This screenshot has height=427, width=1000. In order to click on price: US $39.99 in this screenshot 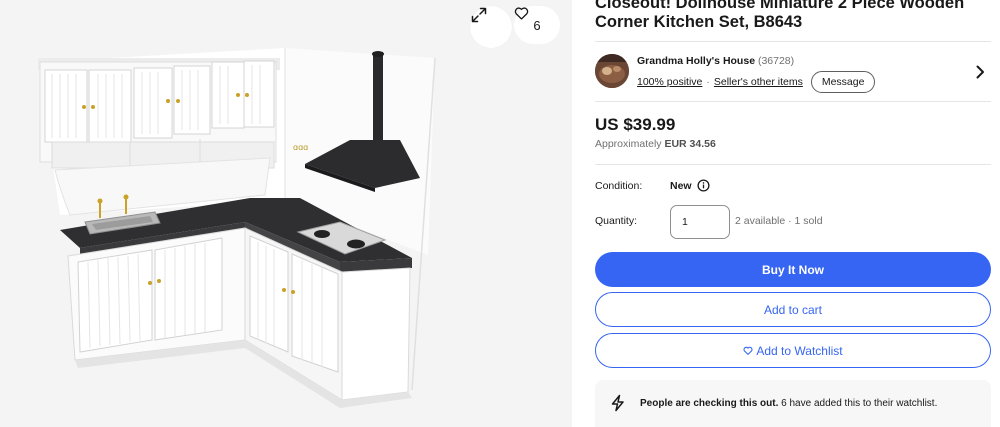, I will do `click(635, 124)`.